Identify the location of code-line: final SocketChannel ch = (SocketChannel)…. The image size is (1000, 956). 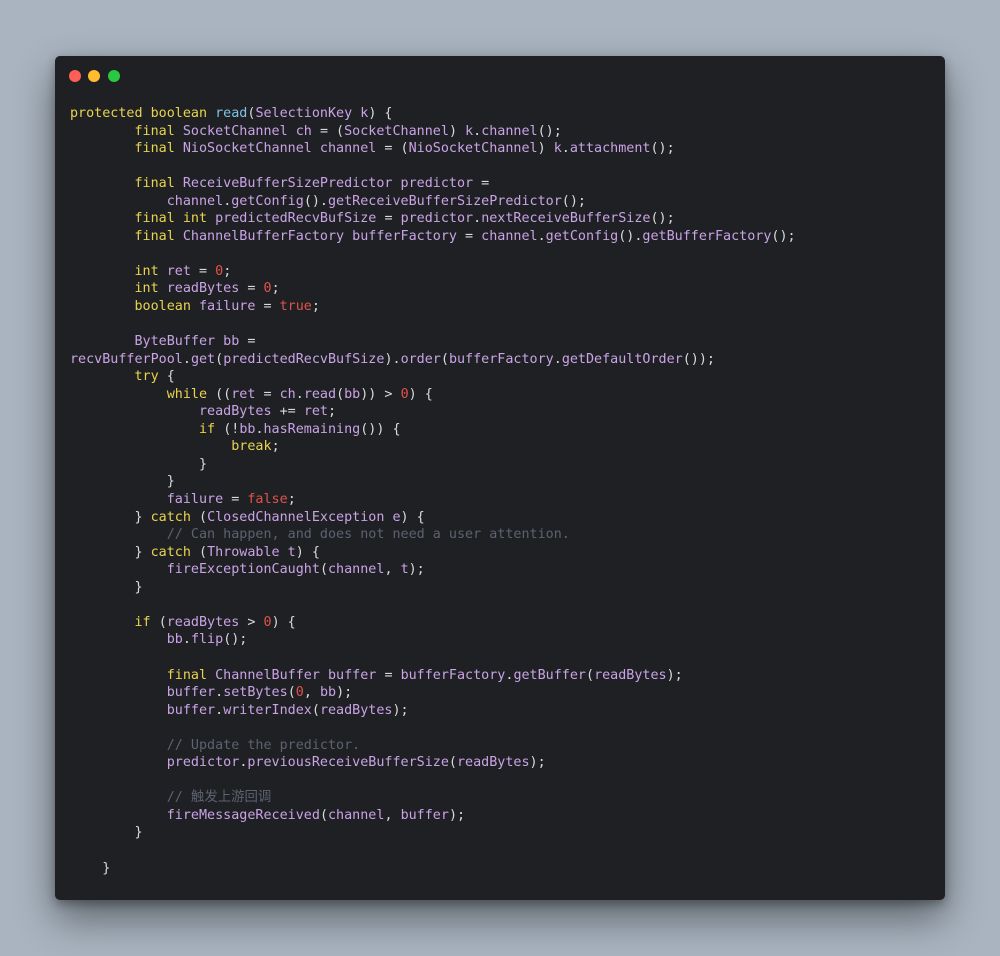
(433, 132).